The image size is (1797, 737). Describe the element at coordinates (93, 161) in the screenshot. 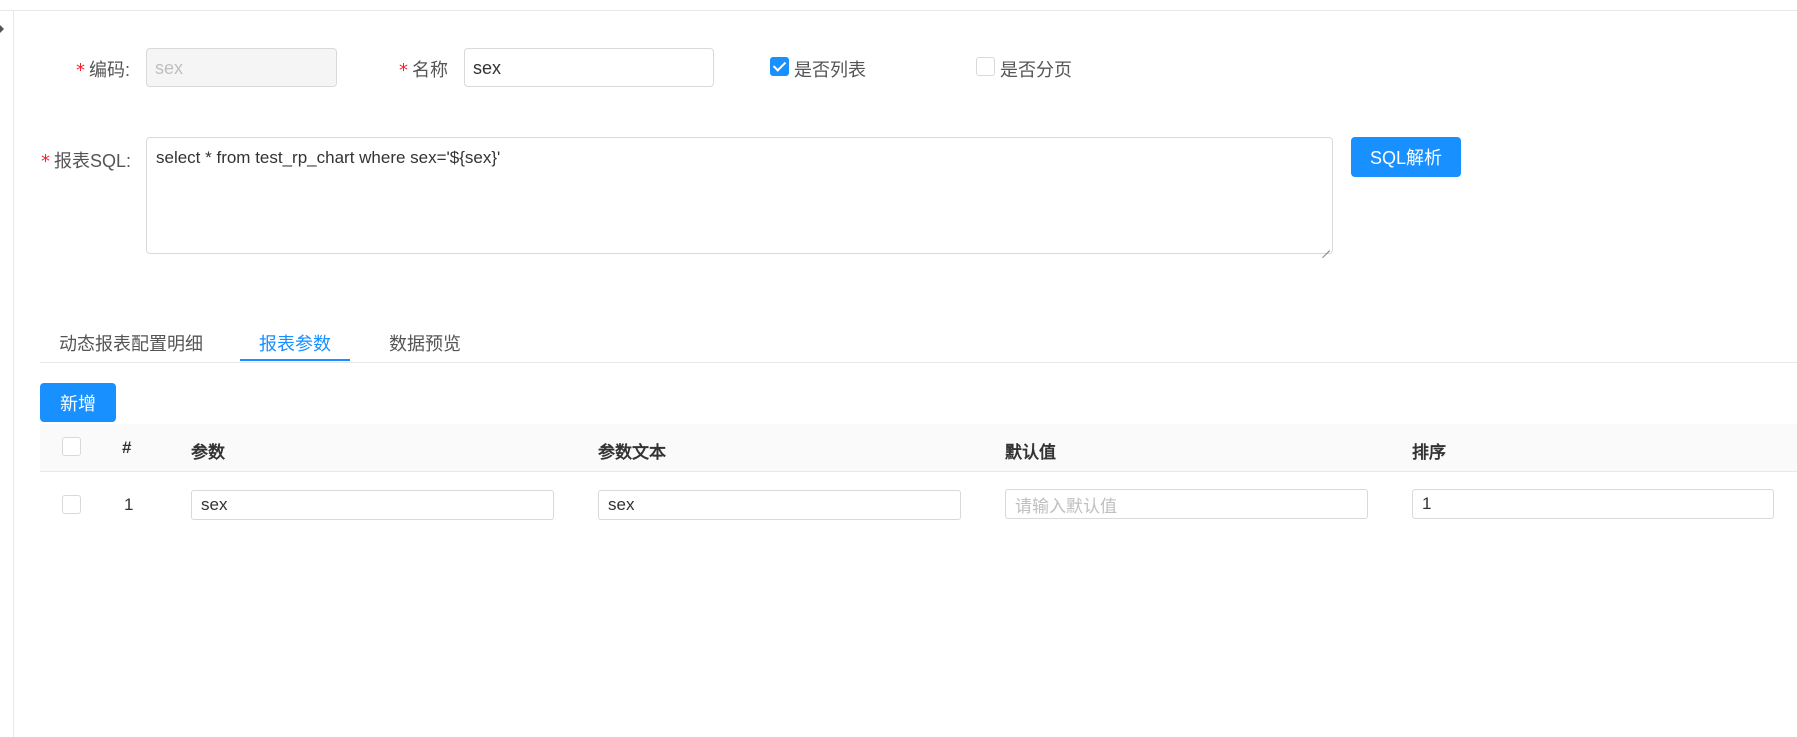

I see `sql-label-text: 报表SQL:` at that location.